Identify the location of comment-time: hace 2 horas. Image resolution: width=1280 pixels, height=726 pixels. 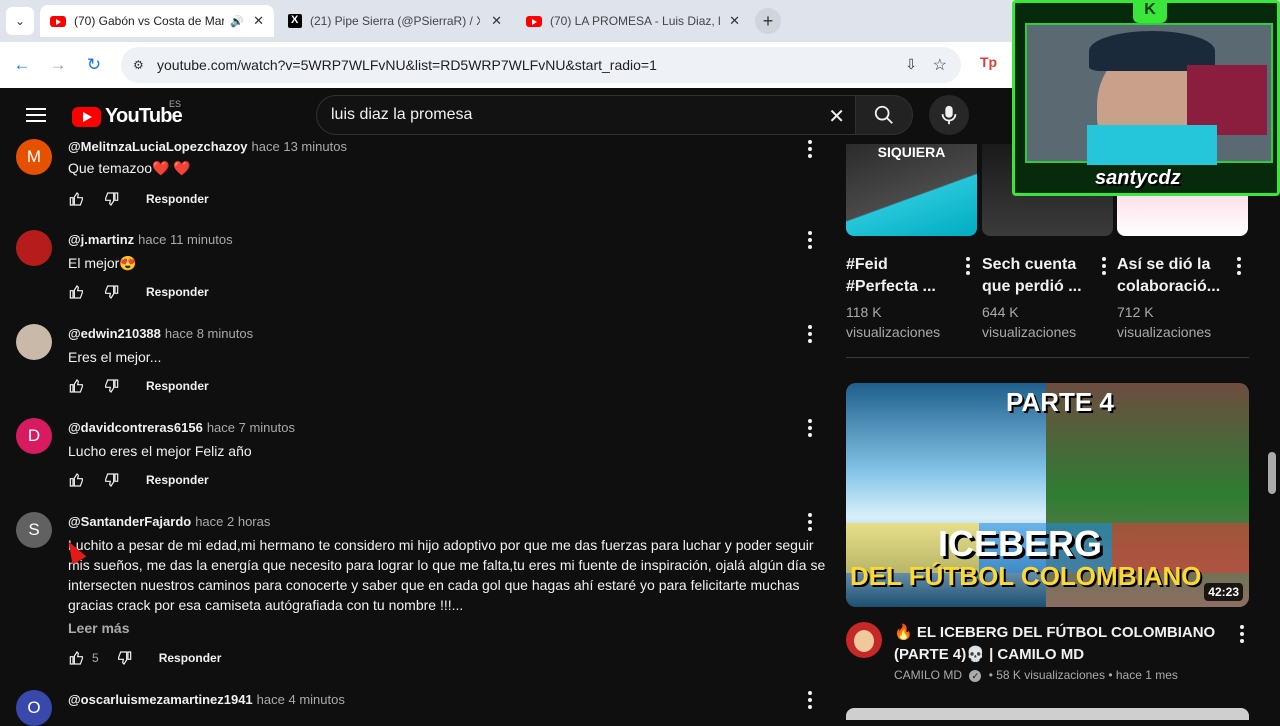
(232, 521).